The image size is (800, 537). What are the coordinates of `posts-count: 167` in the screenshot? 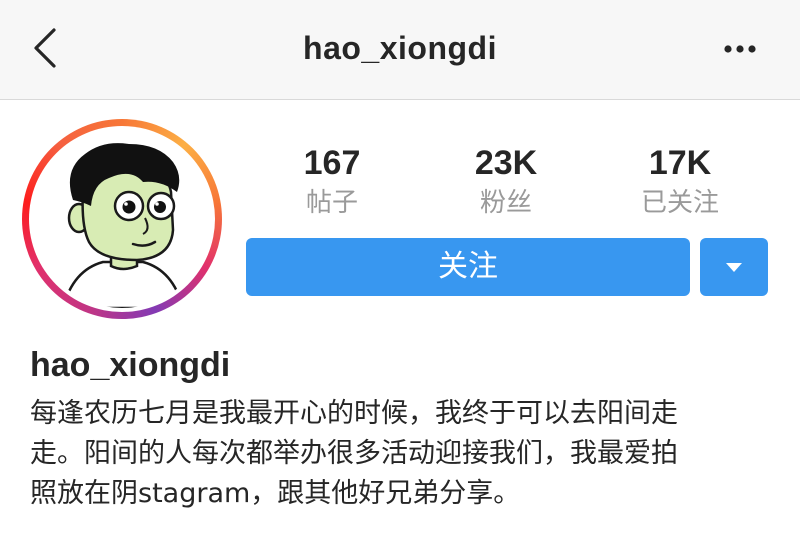 It's located at (332, 163).